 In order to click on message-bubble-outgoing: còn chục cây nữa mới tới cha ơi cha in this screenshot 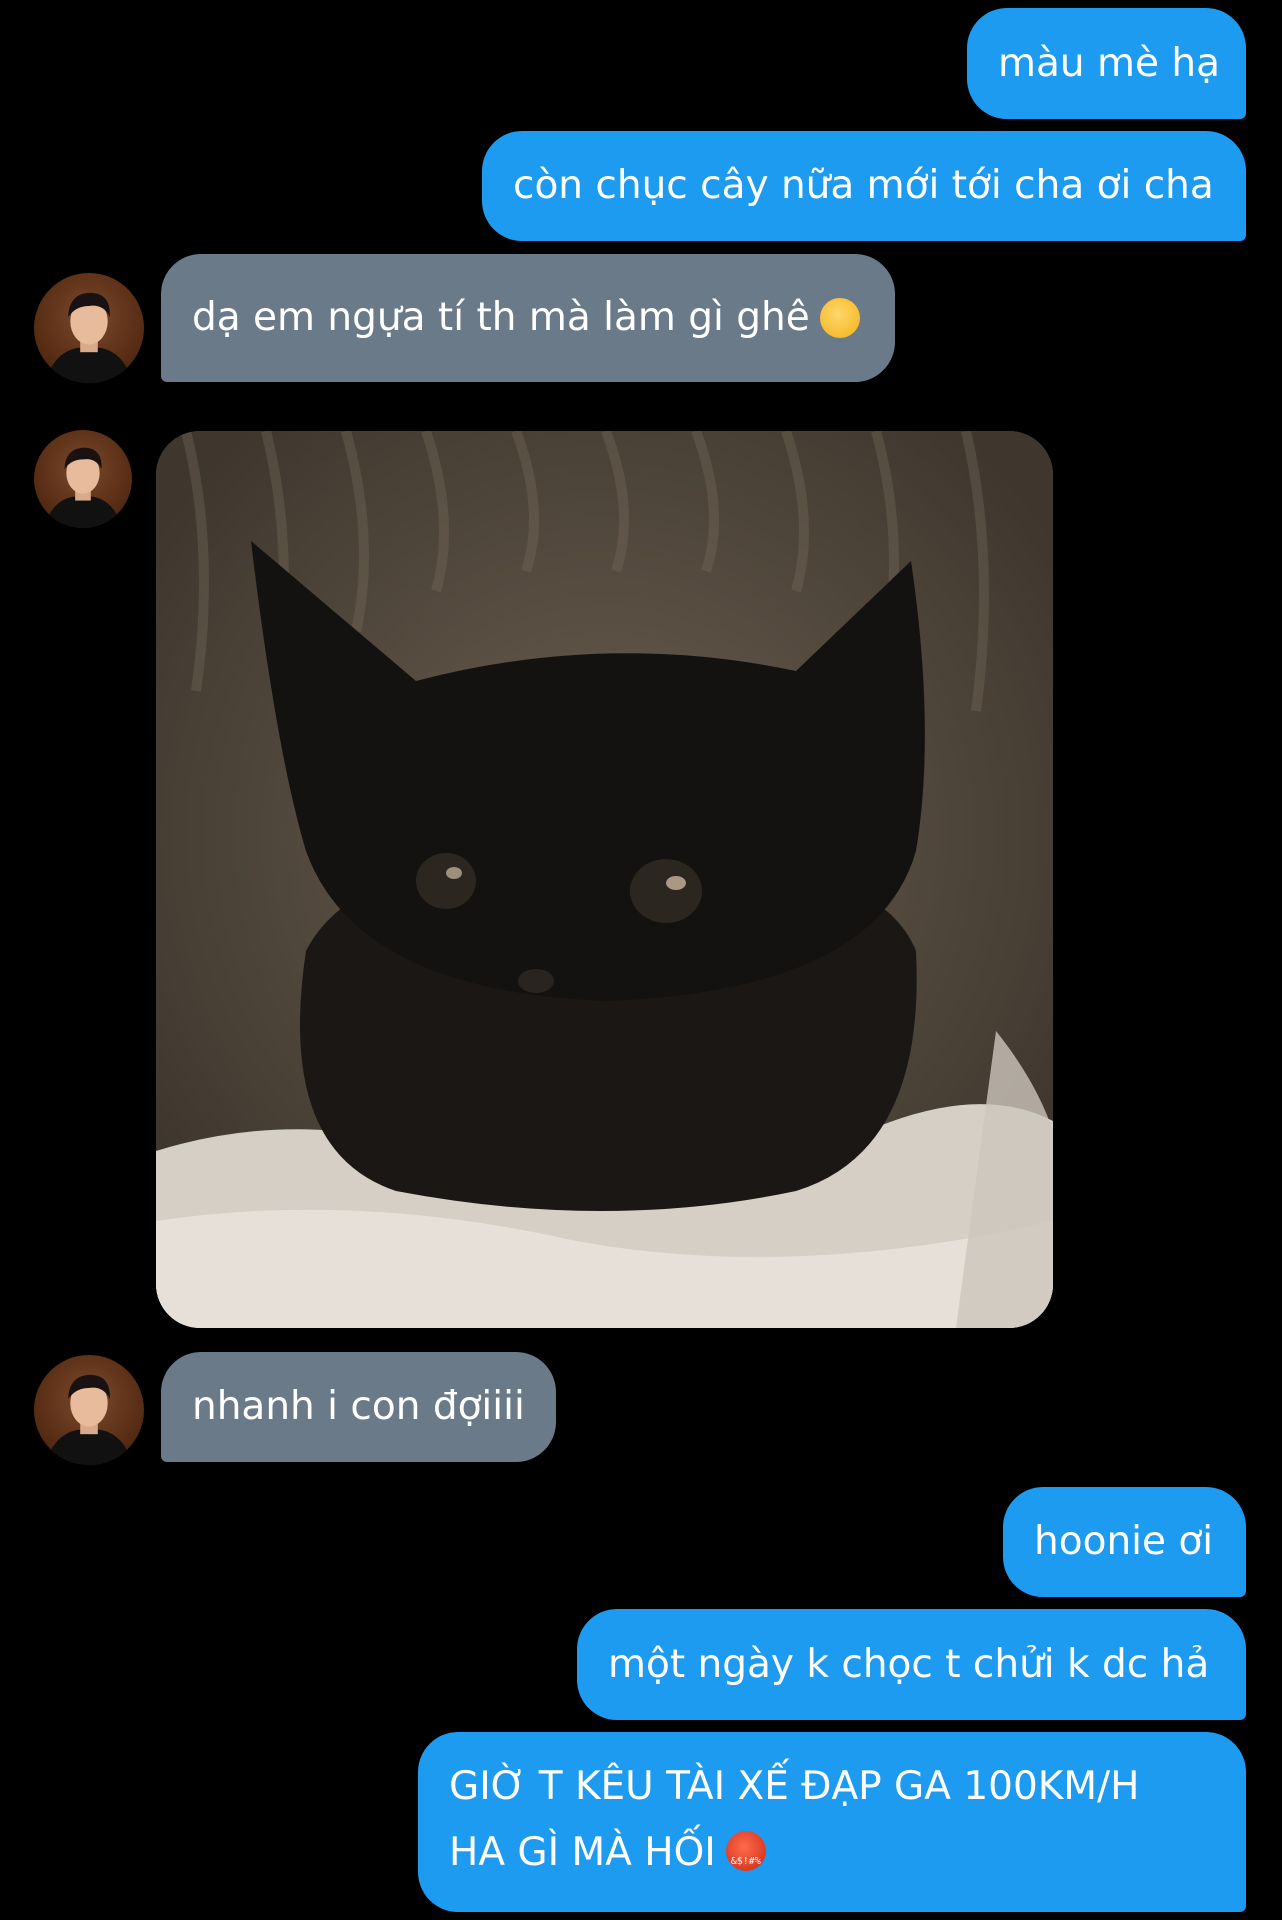, I will do `click(864, 186)`.